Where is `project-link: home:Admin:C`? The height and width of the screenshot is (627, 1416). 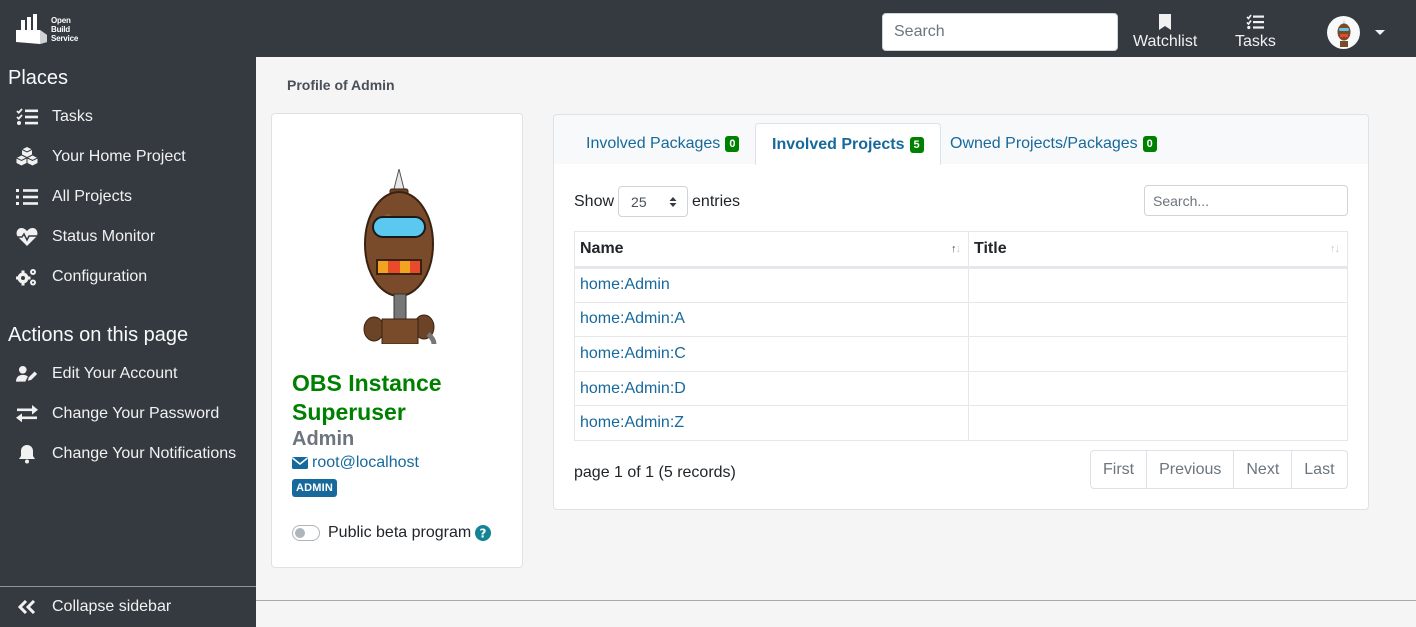 project-link: home:Admin:C is located at coordinates (633, 353).